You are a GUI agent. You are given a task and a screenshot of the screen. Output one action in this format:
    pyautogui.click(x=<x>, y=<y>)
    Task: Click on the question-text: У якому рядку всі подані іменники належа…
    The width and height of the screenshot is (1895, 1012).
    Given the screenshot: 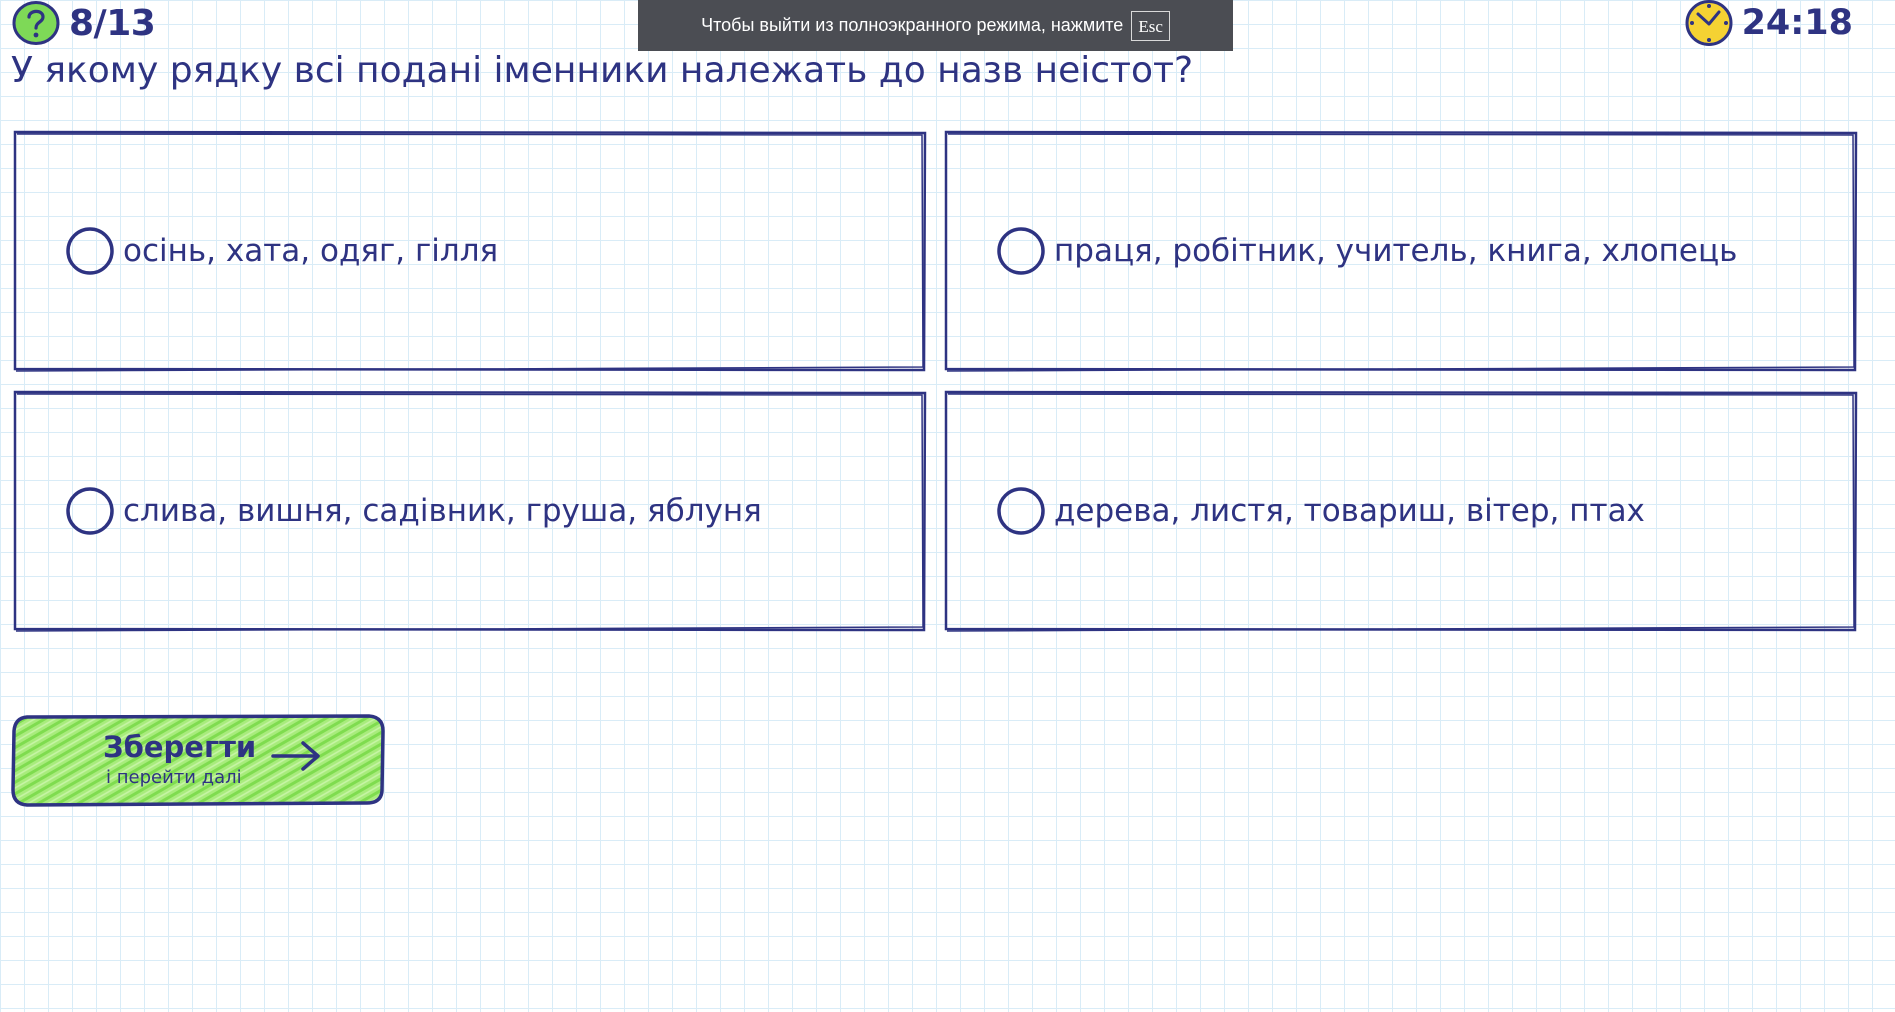 What is the action you would take?
    pyautogui.click(x=602, y=70)
    